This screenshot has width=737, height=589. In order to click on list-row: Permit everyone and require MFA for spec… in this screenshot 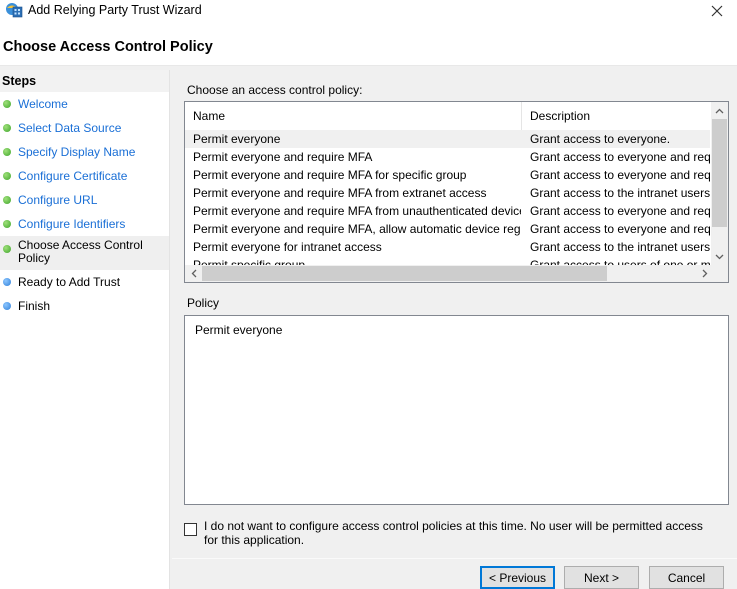, I will do `click(447, 175)`.